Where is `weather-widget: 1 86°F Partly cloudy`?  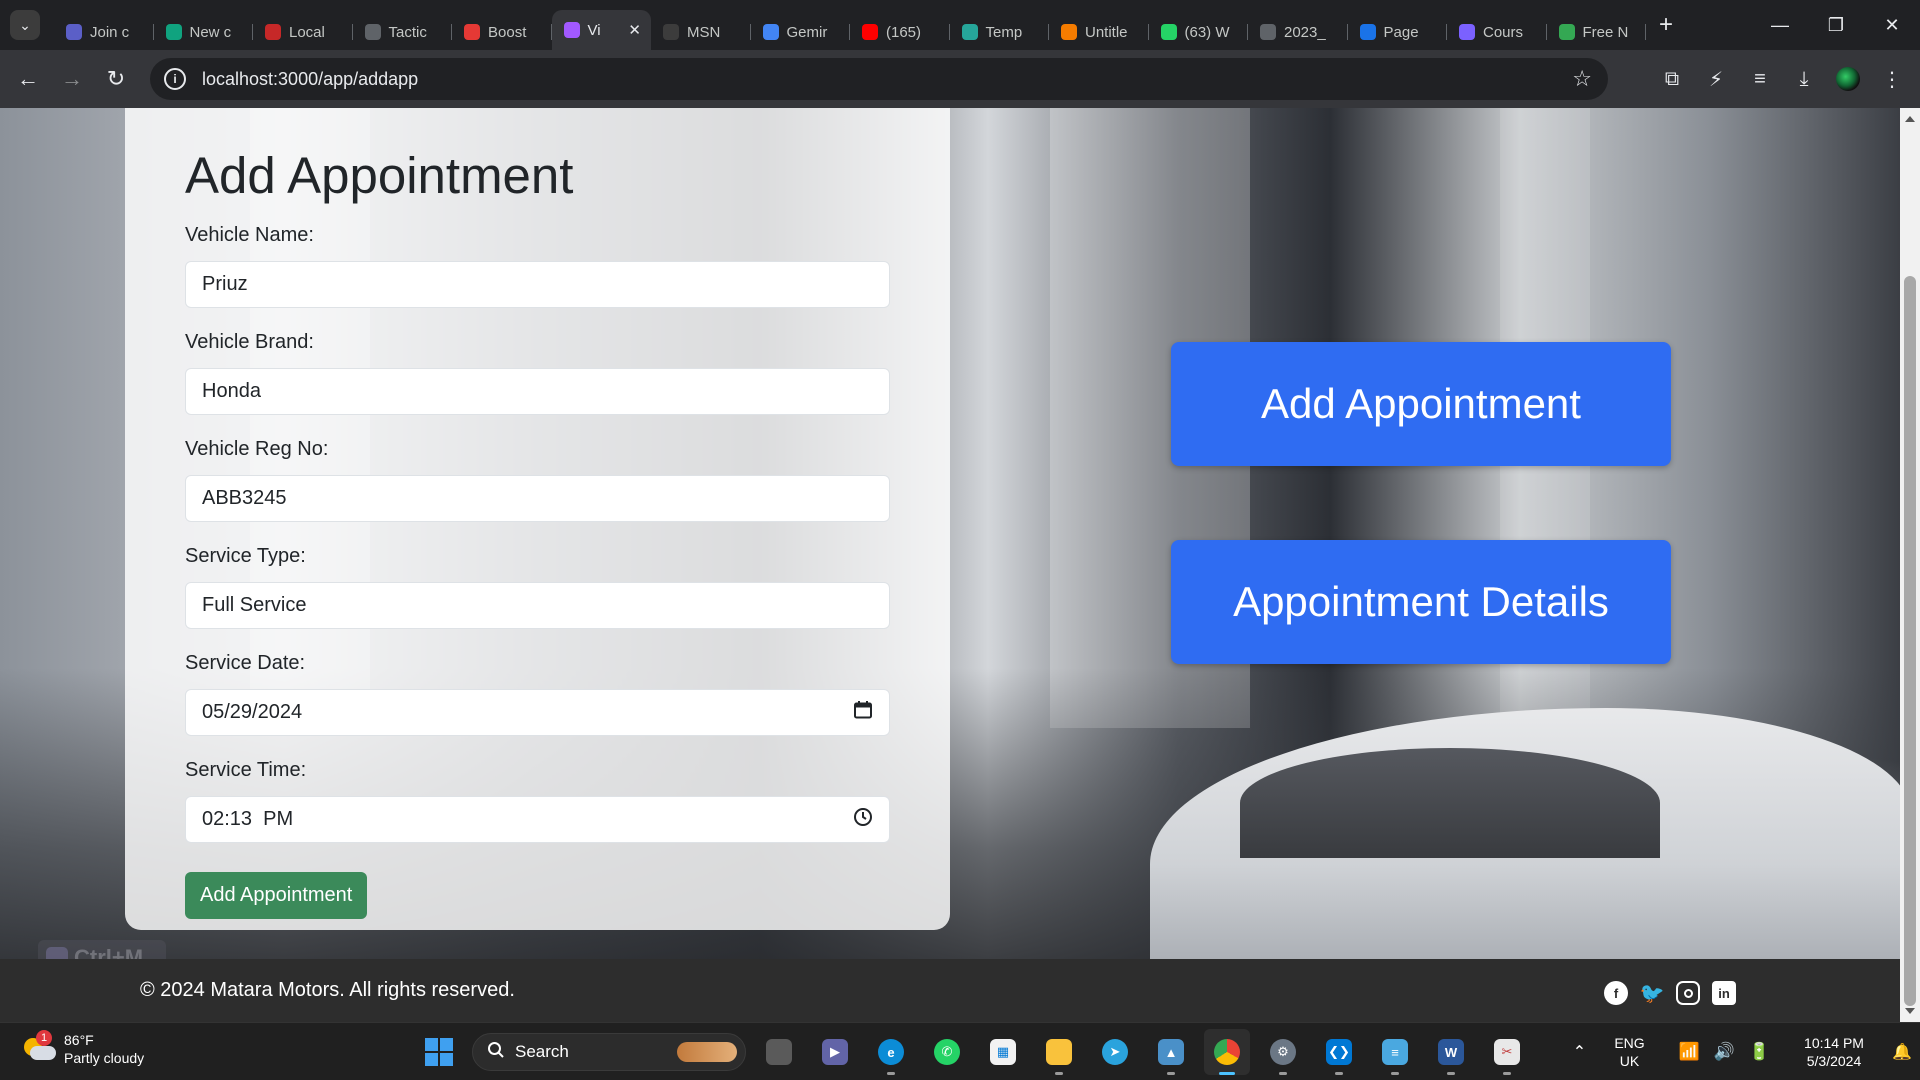
weather-widget: 1 86°F Partly cloudy is located at coordinates (83, 1048).